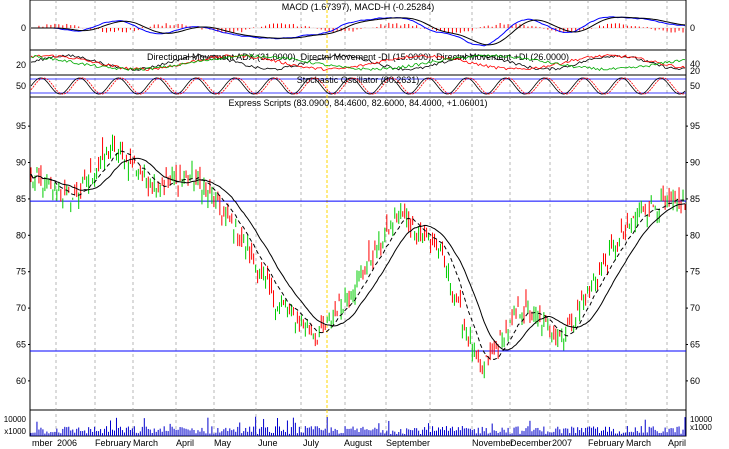 The width and height of the screenshot is (729, 449). Describe the element at coordinates (695, 235) in the screenshot. I see `price-y-tick-right: 80` at that location.